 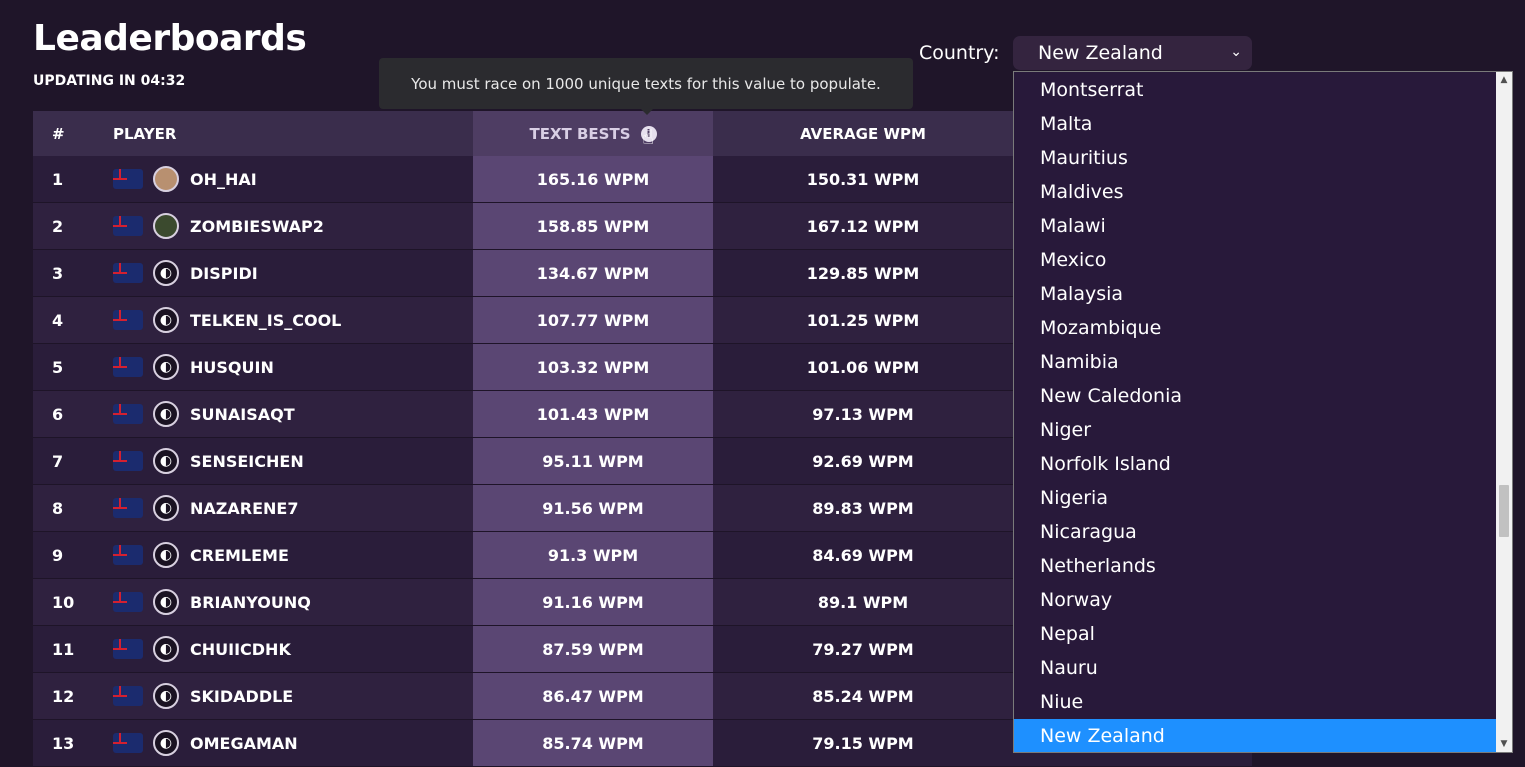 What do you see at coordinates (1255, 158) in the screenshot?
I see `country-option: Mauritius` at bounding box center [1255, 158].